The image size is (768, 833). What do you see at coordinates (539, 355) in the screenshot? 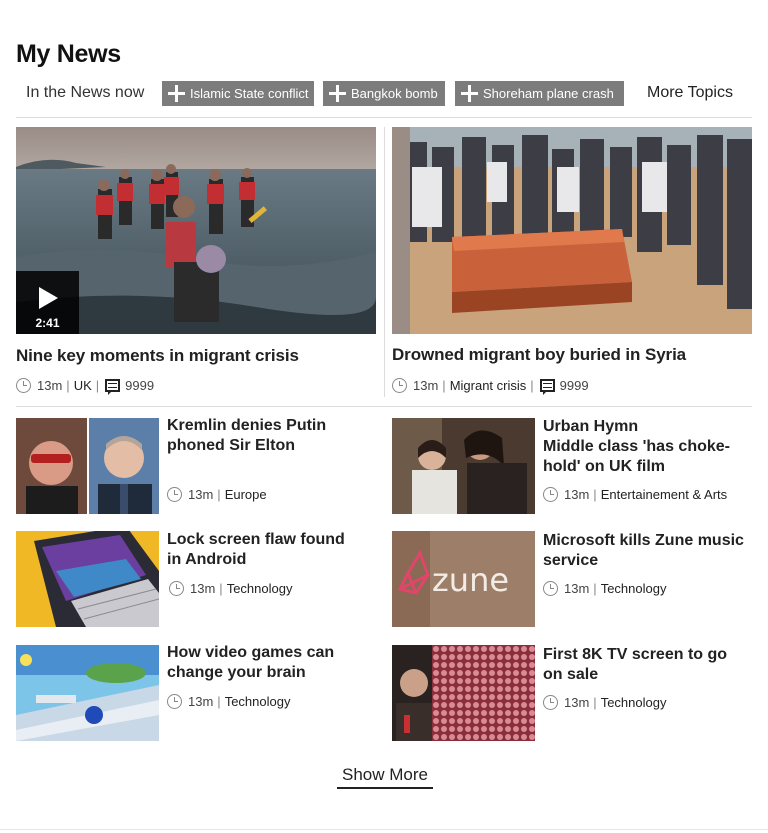
I see `featured-headline: Drowned migrant boy buried in Syria` at bounding box center [539, 355].